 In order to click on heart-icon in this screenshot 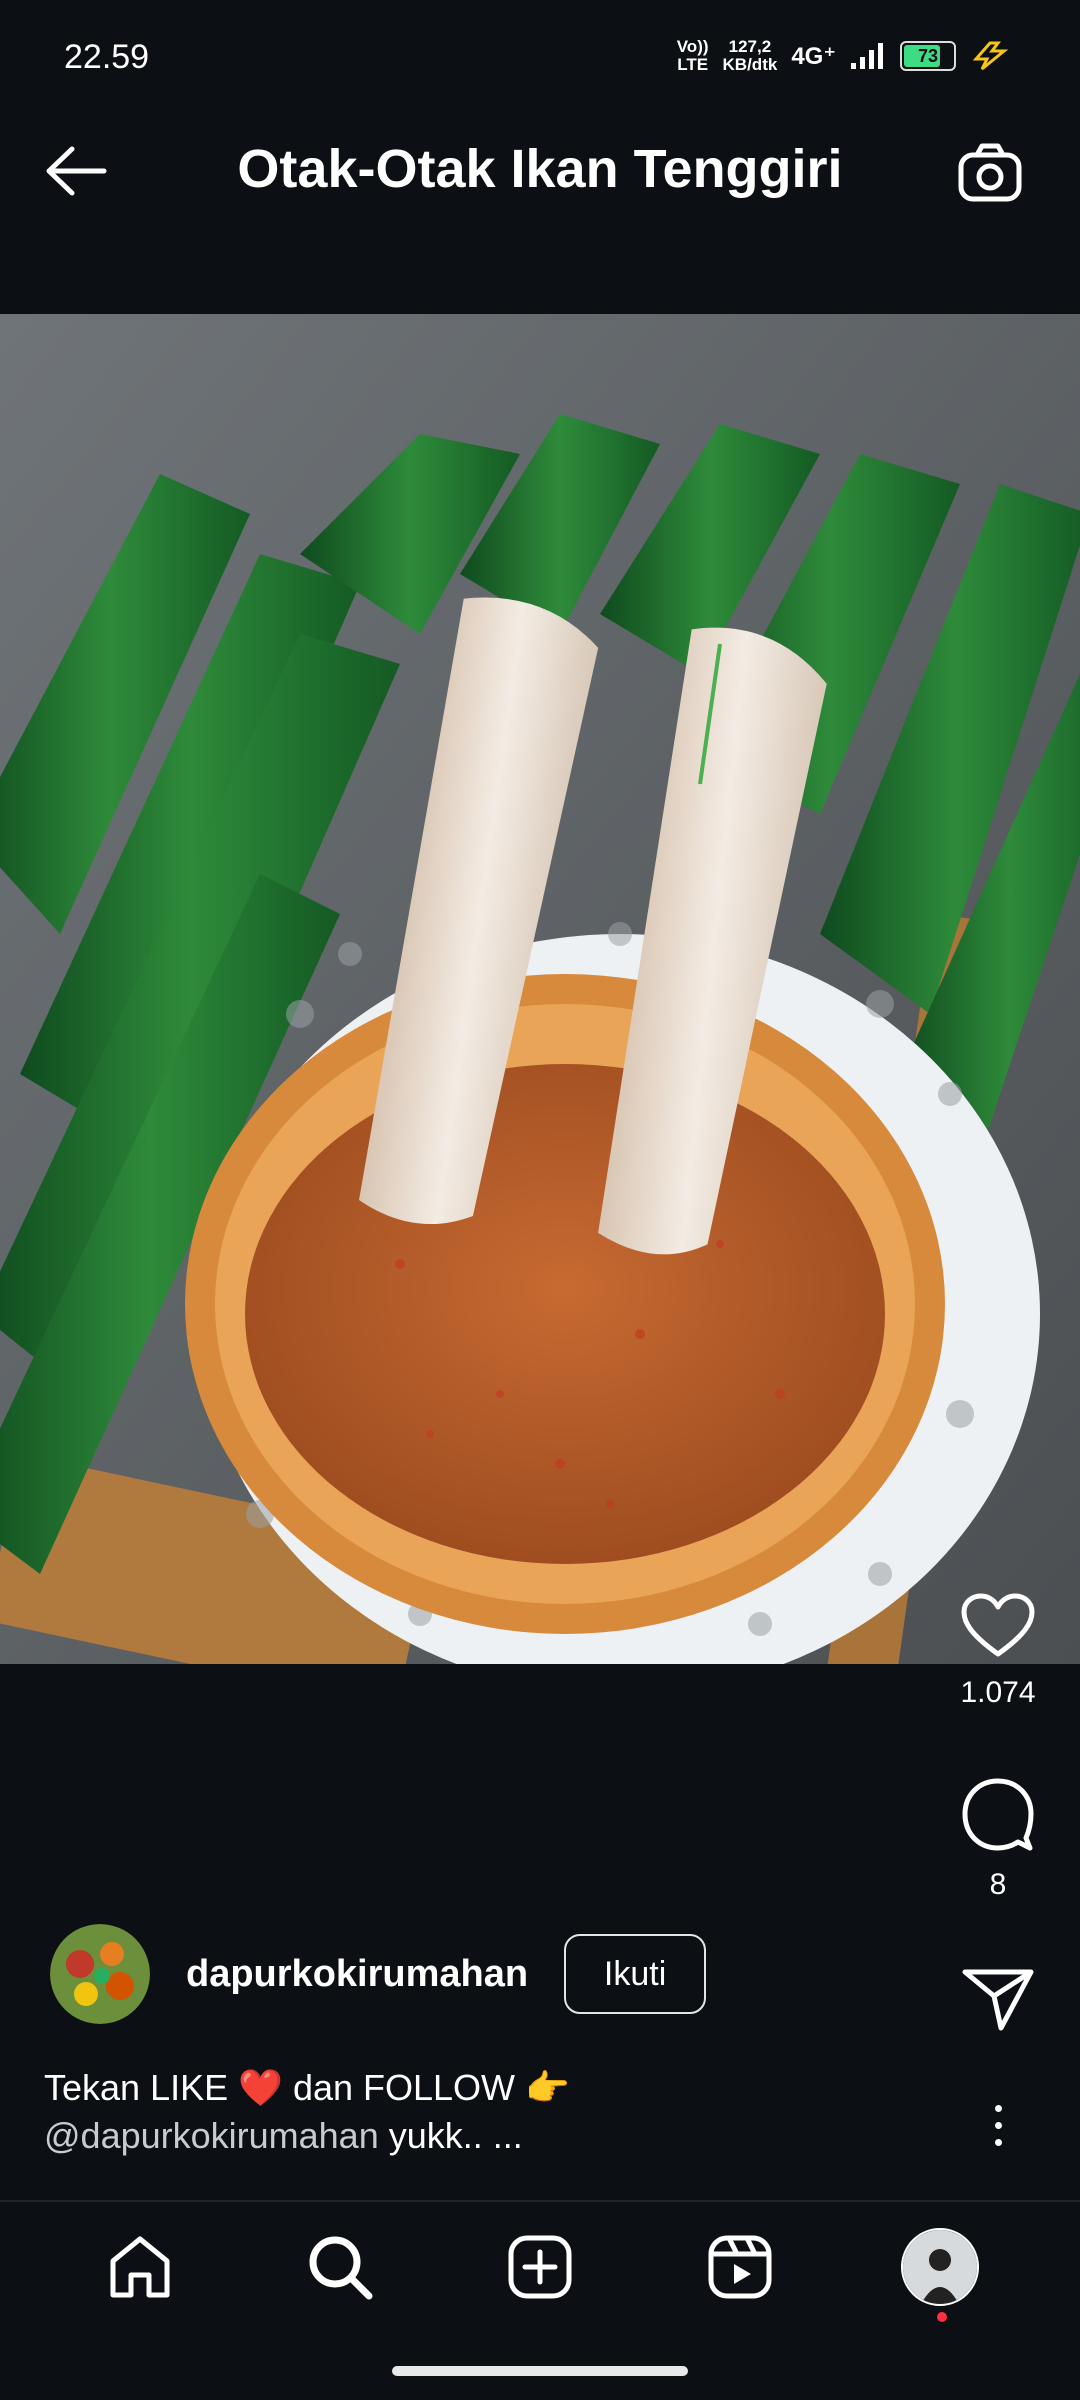, I will do `click(998, 1626)`.